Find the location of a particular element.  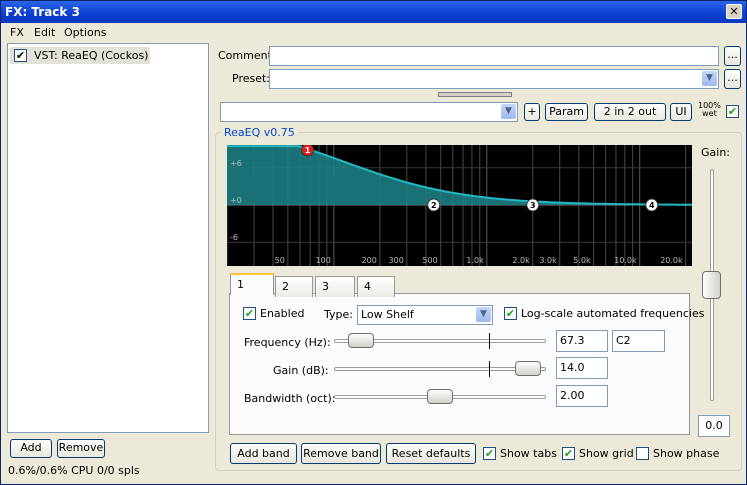

gain-value-field: 0.0 is located at coordinates (714, 426).